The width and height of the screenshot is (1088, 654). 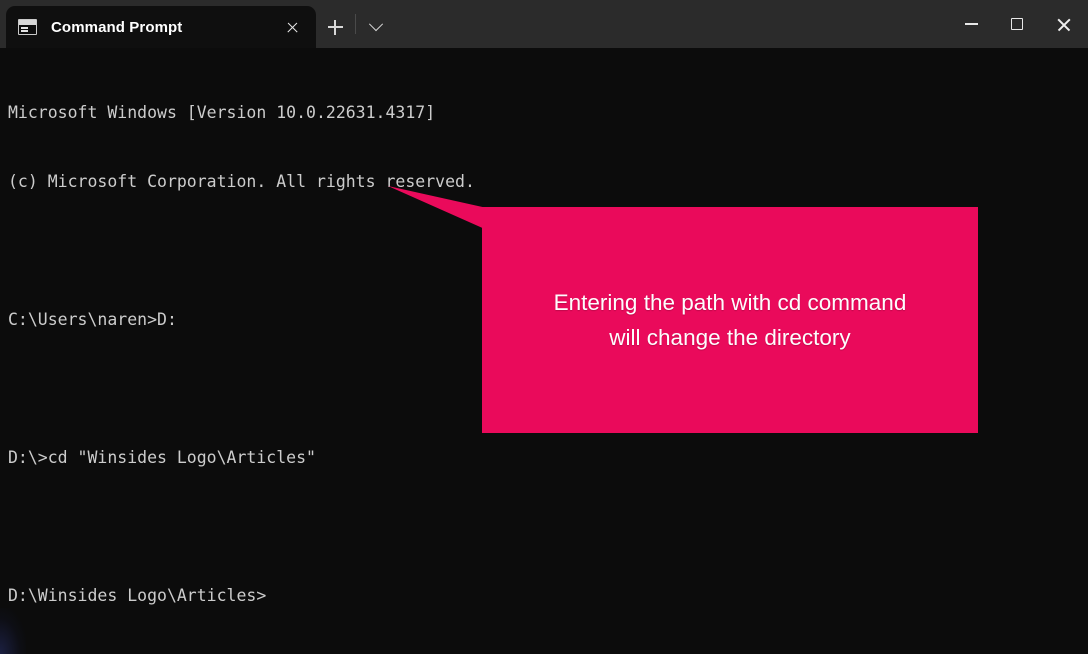 I want to click on tab-close-button, so click(x=292, y=27).